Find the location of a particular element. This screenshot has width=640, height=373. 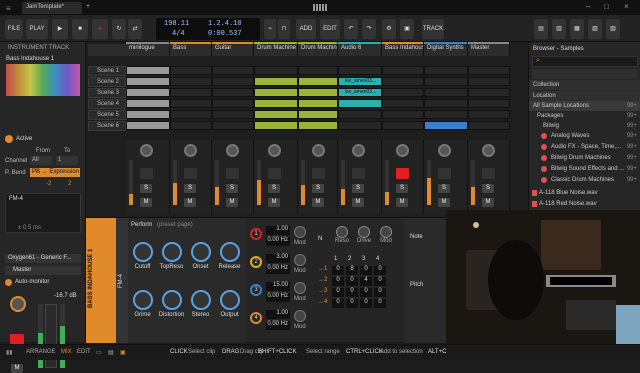

filter-knob: Mod is located at coordinates (386, 235).